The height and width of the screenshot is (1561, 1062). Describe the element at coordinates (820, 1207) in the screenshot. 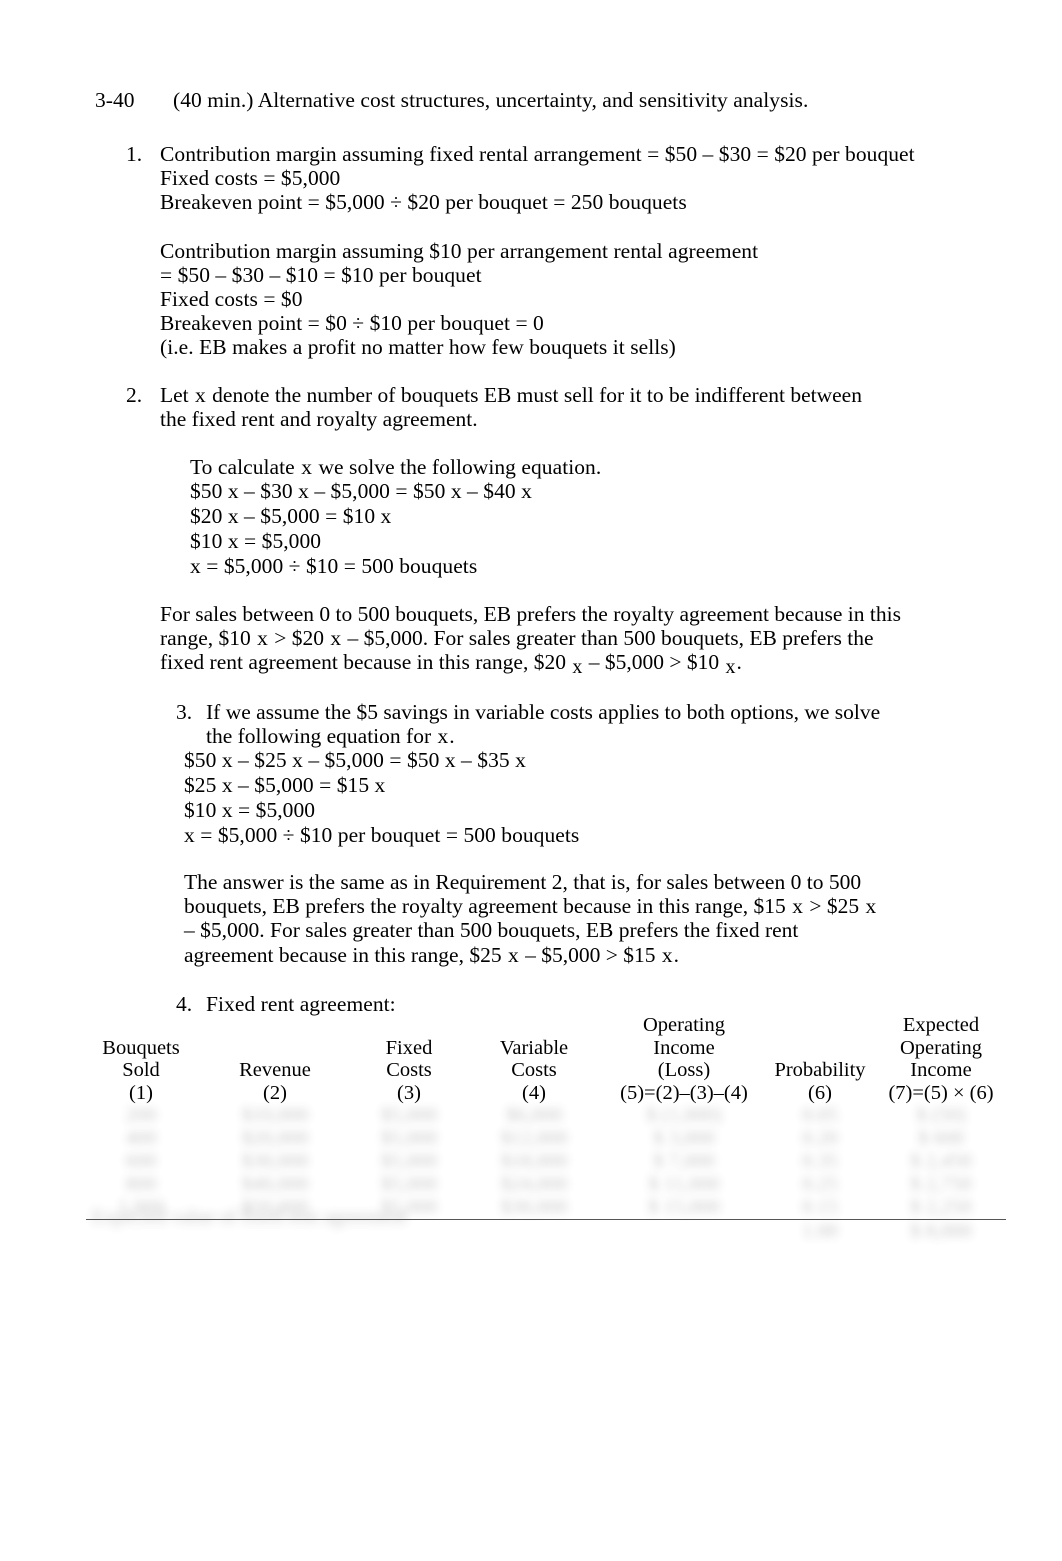

I see `cell: 0.15` at that location.